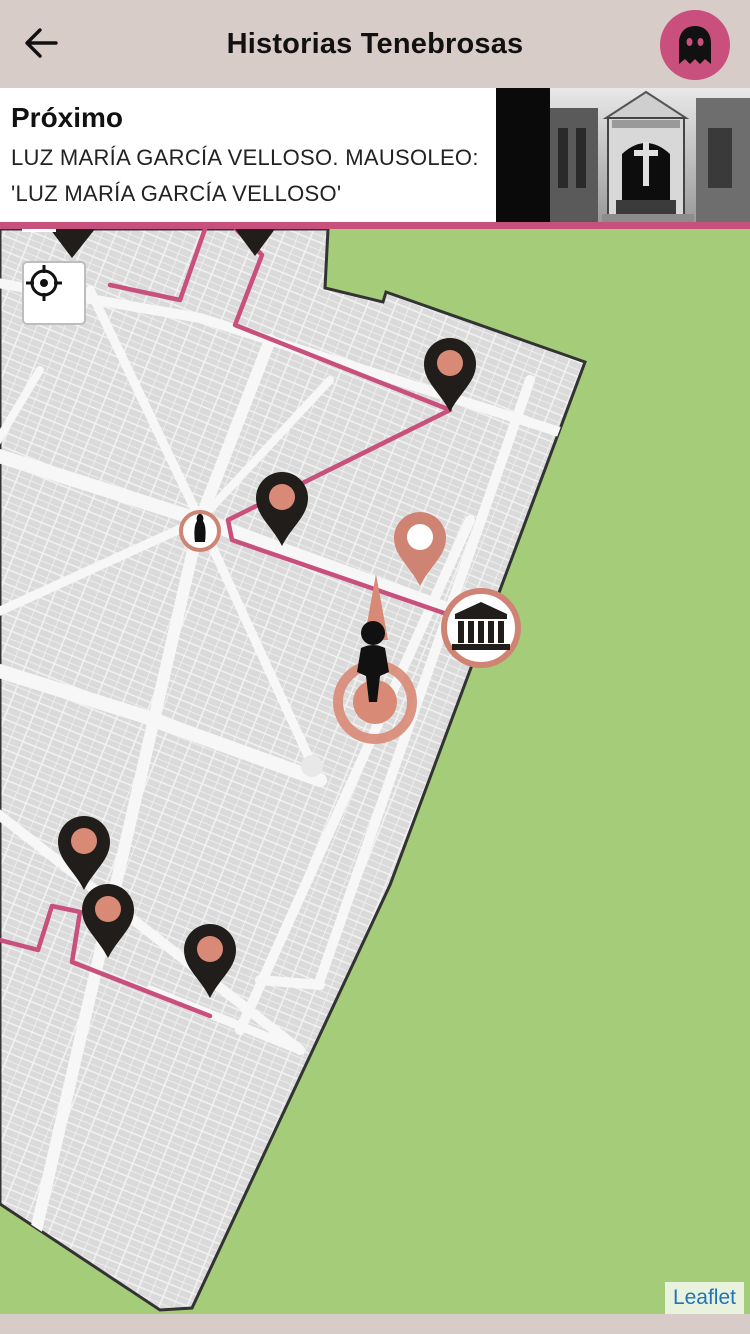 The width and height of the screenshot is (750, 1334). I want to click on ghost-icon, so click(695, 45).